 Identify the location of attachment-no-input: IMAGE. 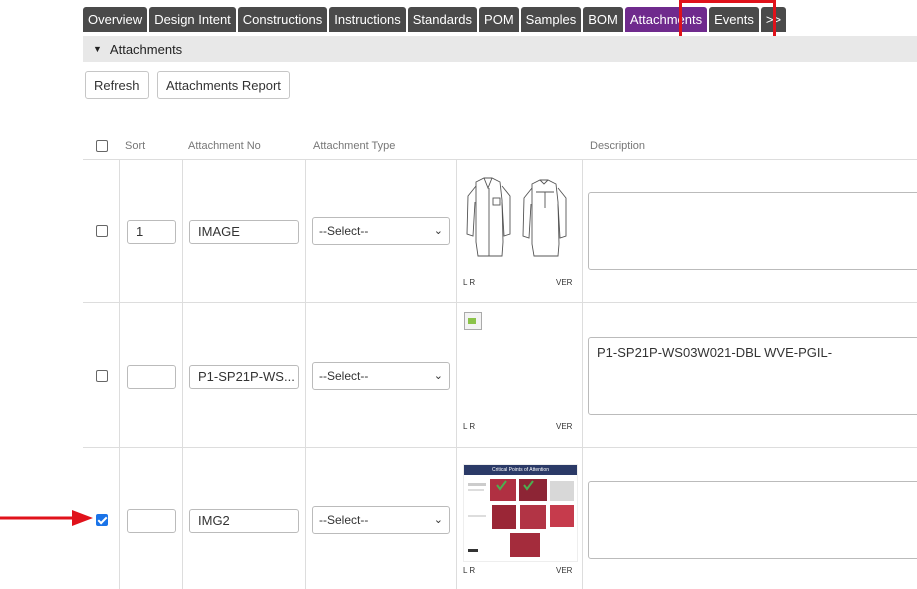
(244, 232).